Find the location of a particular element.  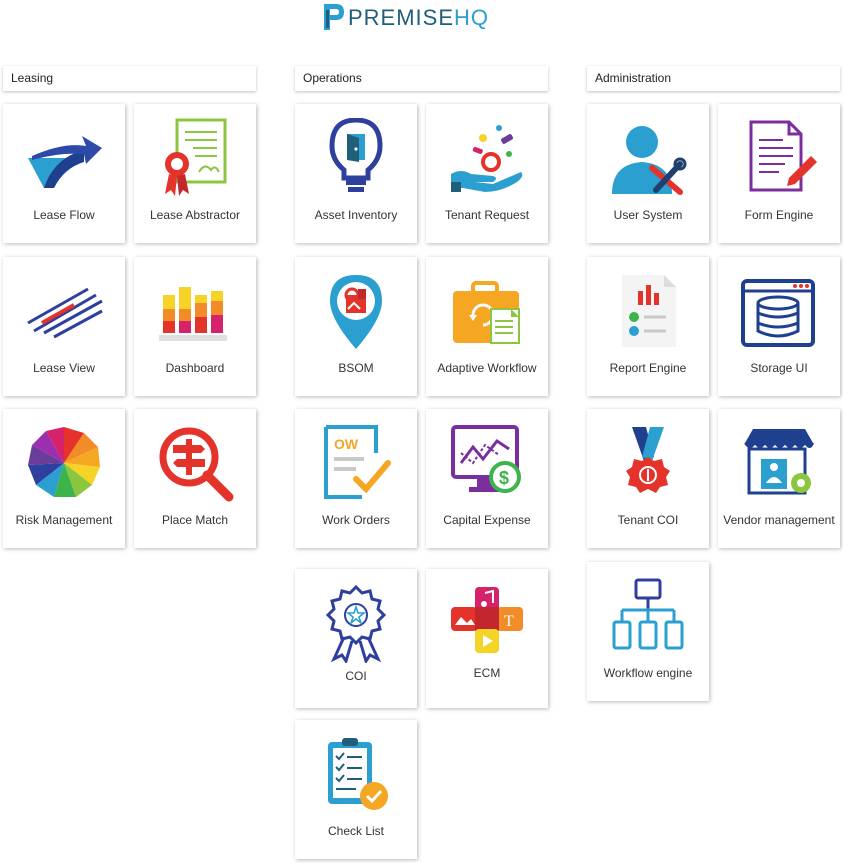

tile-storage-ui: Storage UI is located at coordinates (779, 326).